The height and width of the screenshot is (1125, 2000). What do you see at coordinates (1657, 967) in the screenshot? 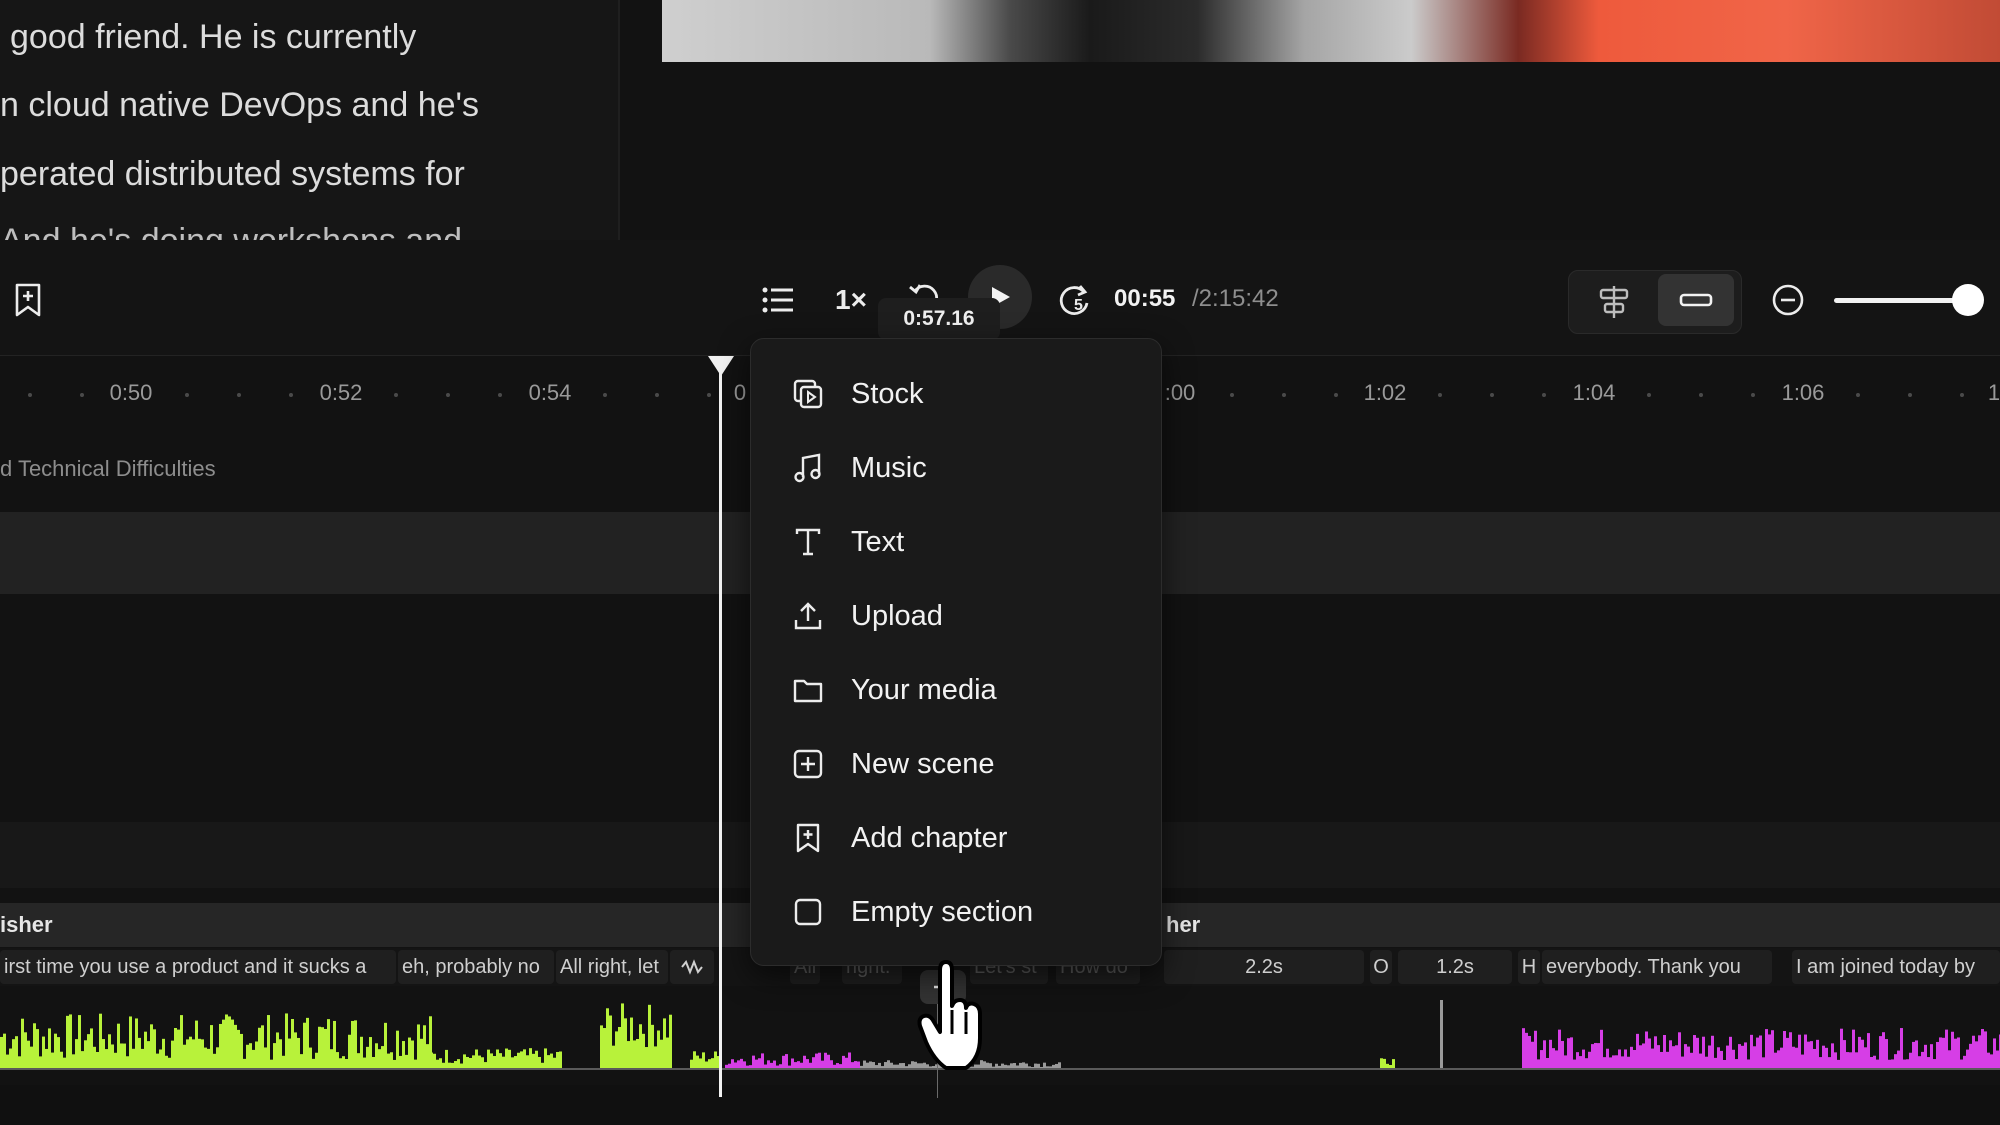
I see `caption-segment: everybody. Thank you` at bounding box center [1657, 967].